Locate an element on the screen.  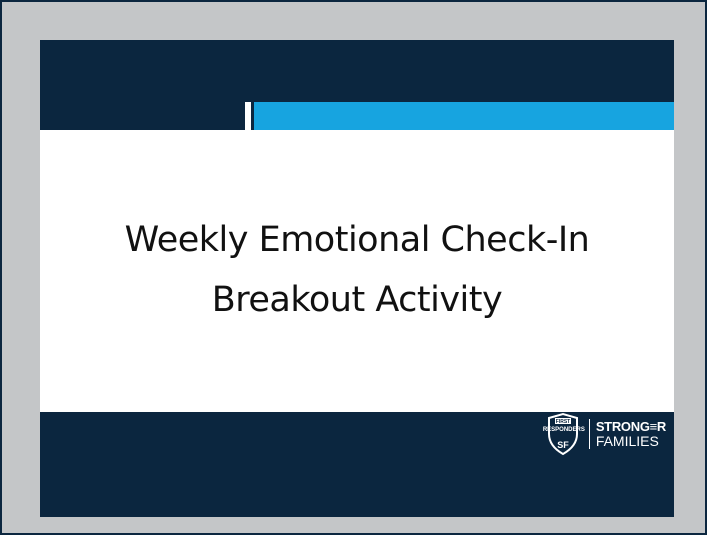
accent-white-bar is located at coordinates (248, 116).